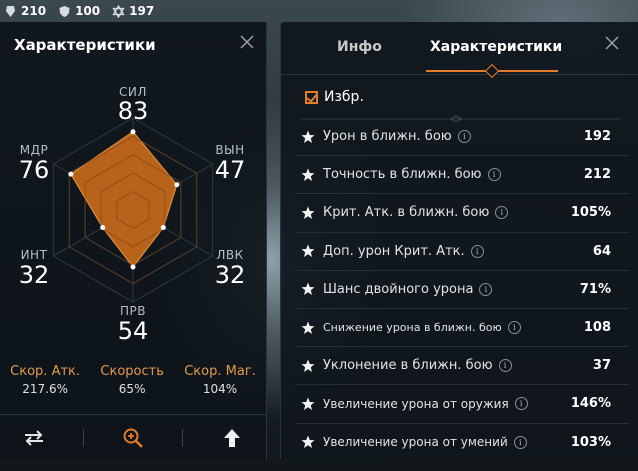 The height and width of the screenshot is (471, 638). Describe the element at coordinates (394, 251) in the screenshot. I see `stat-name: Доп. урон Крит. Атк.` at that location.